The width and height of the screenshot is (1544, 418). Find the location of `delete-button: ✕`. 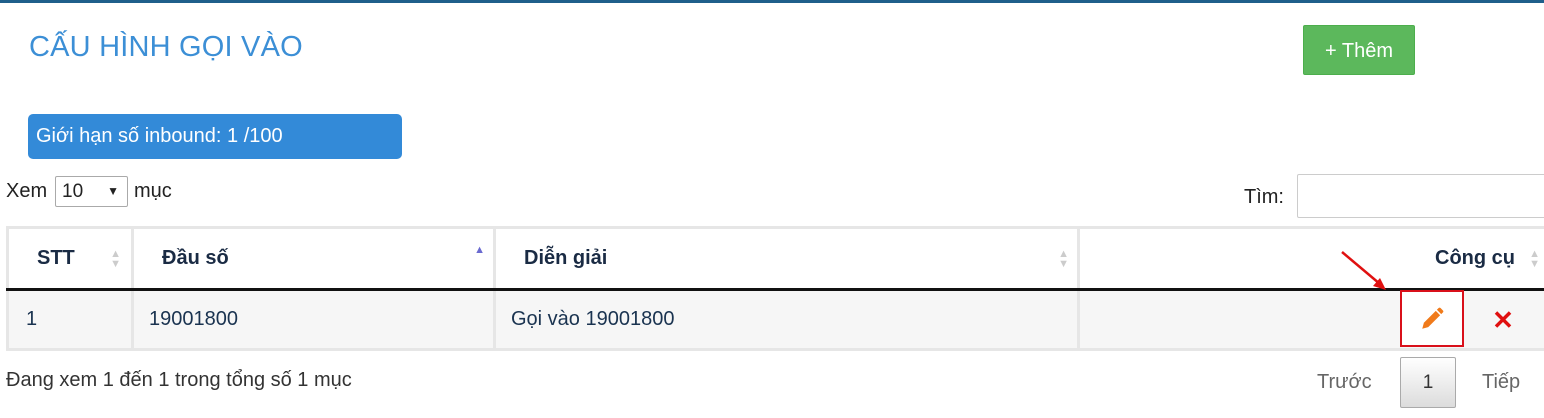

delete-button: ✕ is located at coordinates (1503, 320).